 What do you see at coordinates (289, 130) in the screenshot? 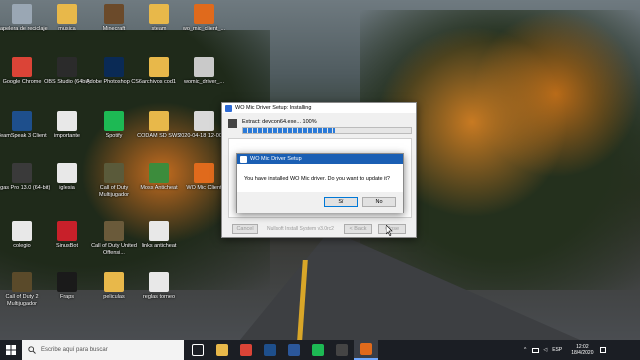
I see `installer-progress-fill` at bounding box center [289, 130].